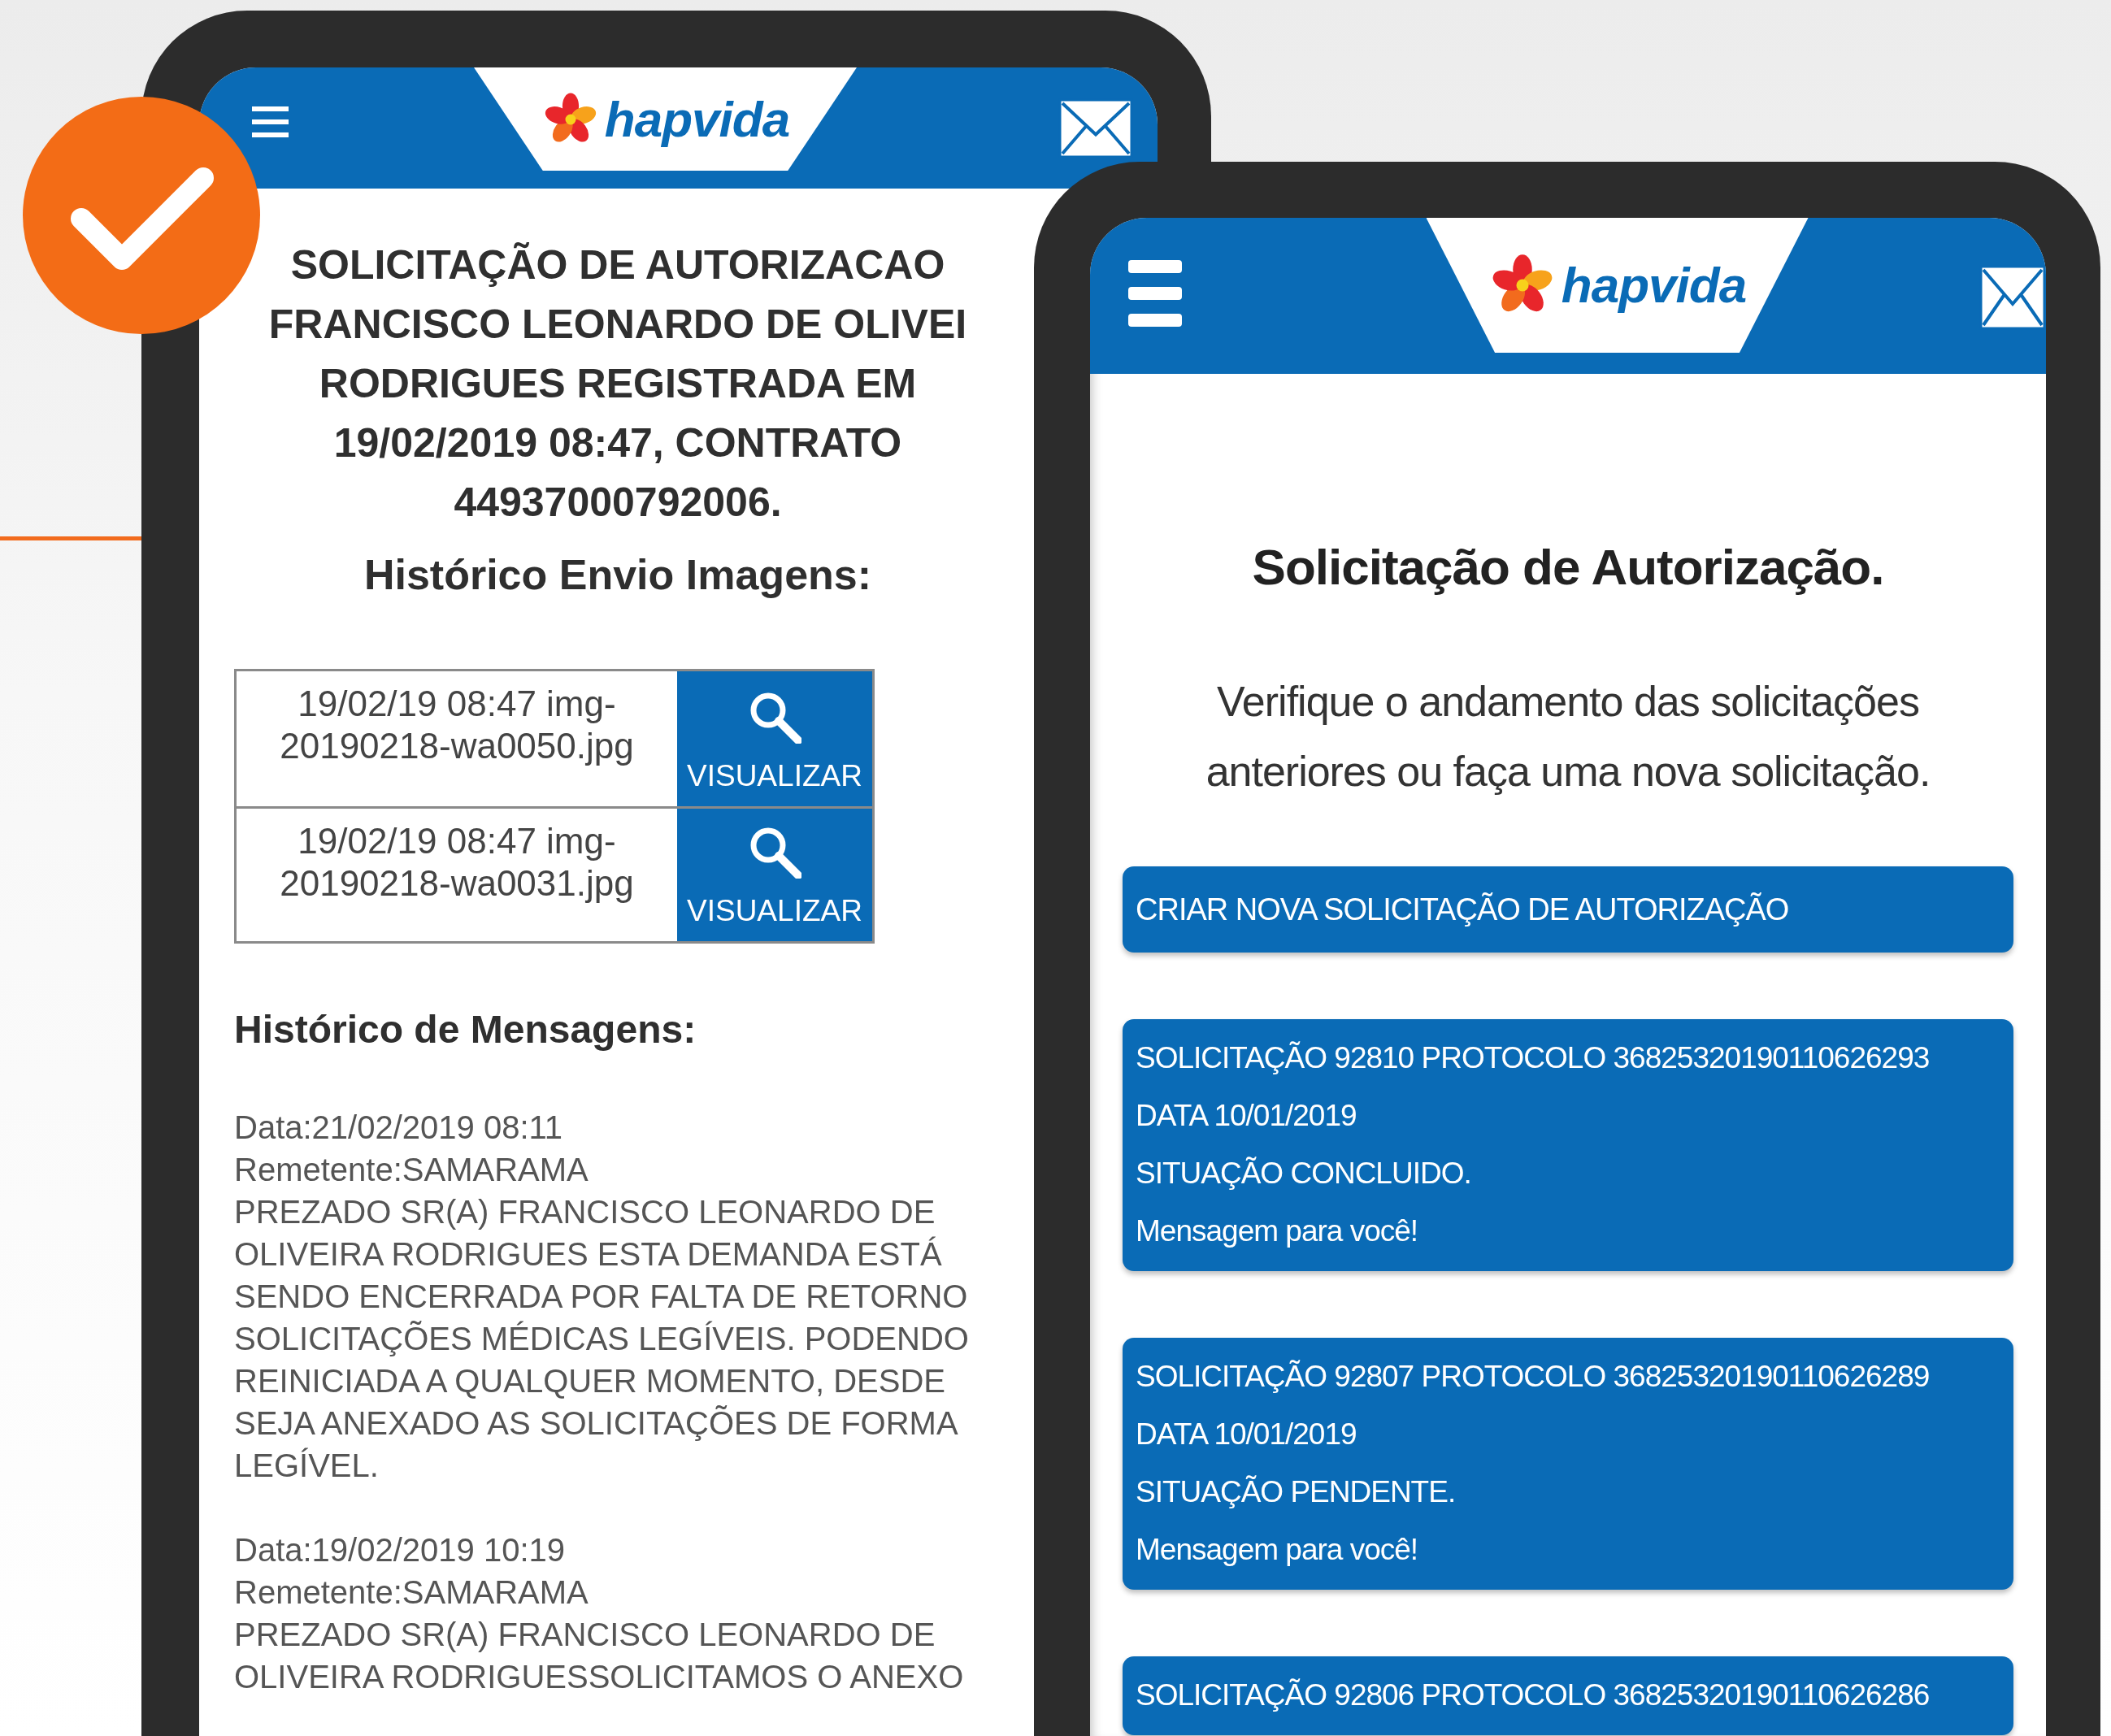  What do you see at coordinates (457, 862) in the screenshot?
I see `file-cell-text: 19/02/19 08:47 img-20190218-wa0031.jpg` at bounding box center [457, 862].